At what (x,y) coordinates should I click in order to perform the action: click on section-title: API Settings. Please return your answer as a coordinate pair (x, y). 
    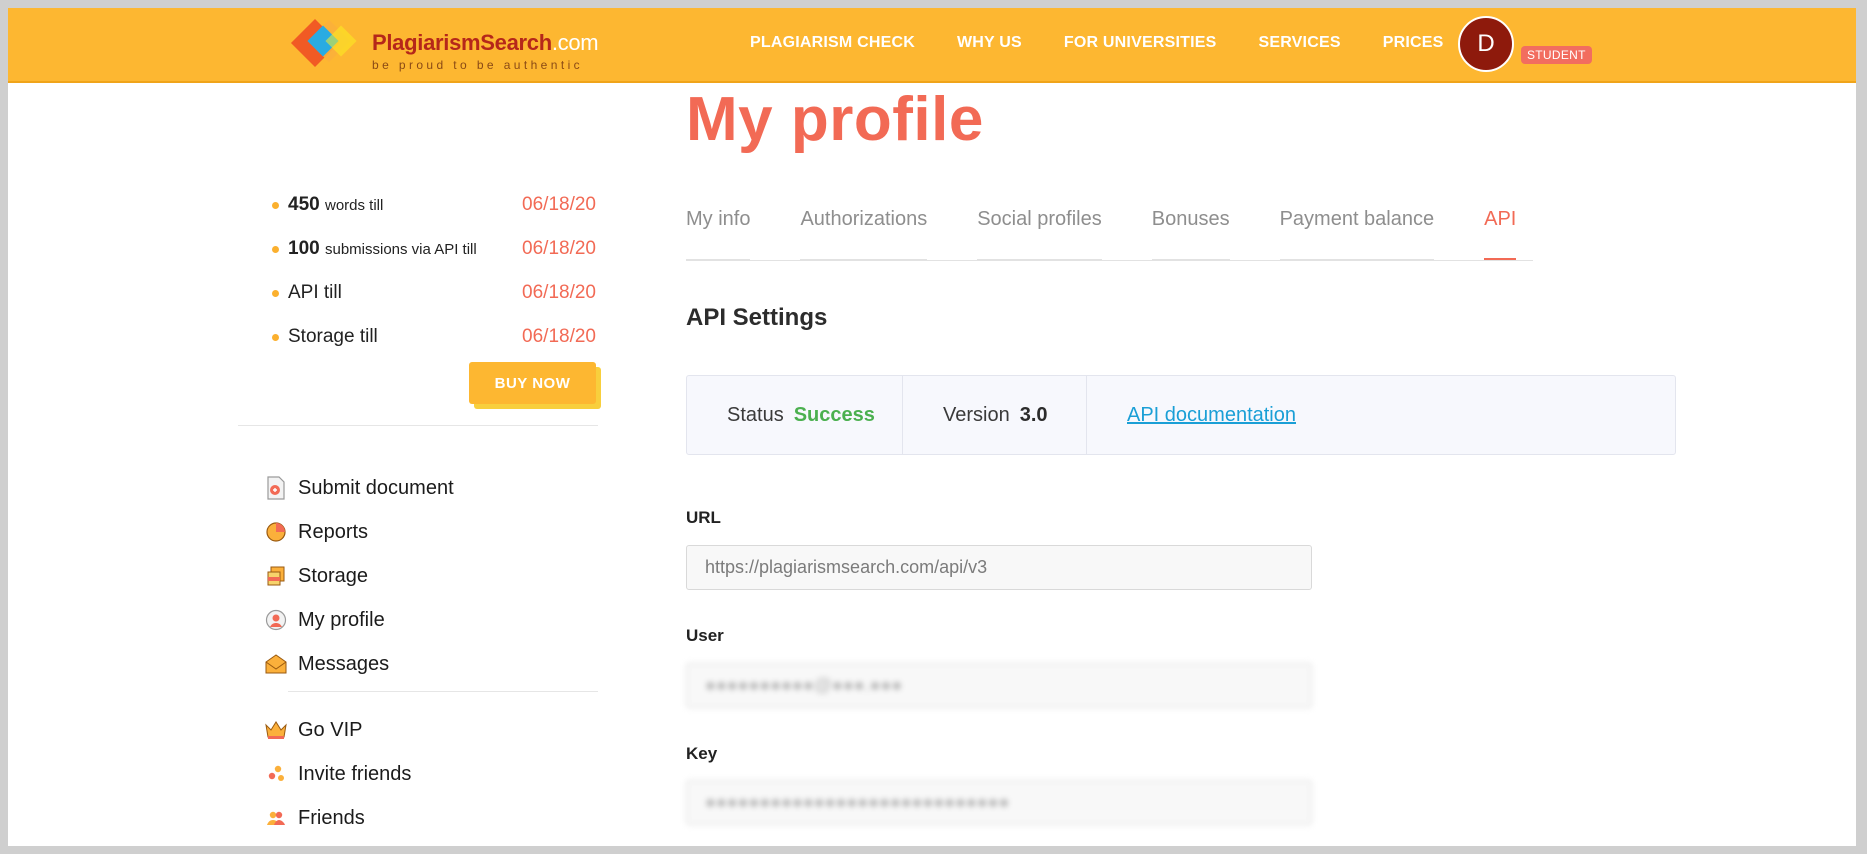
    Looking at the image, I should click on (757, 317).